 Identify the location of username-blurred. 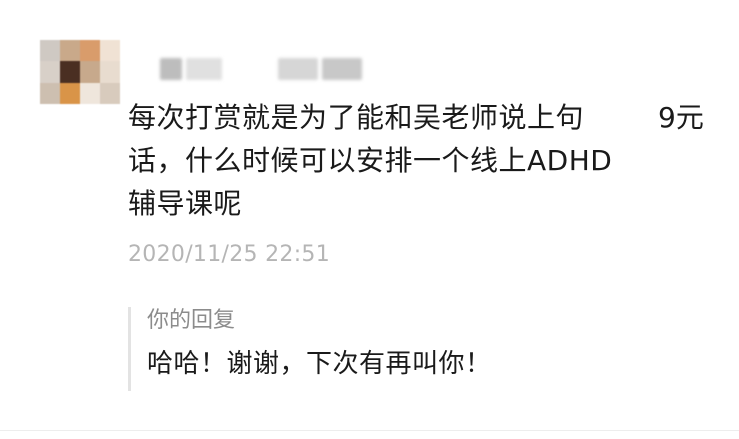
(261, 69).